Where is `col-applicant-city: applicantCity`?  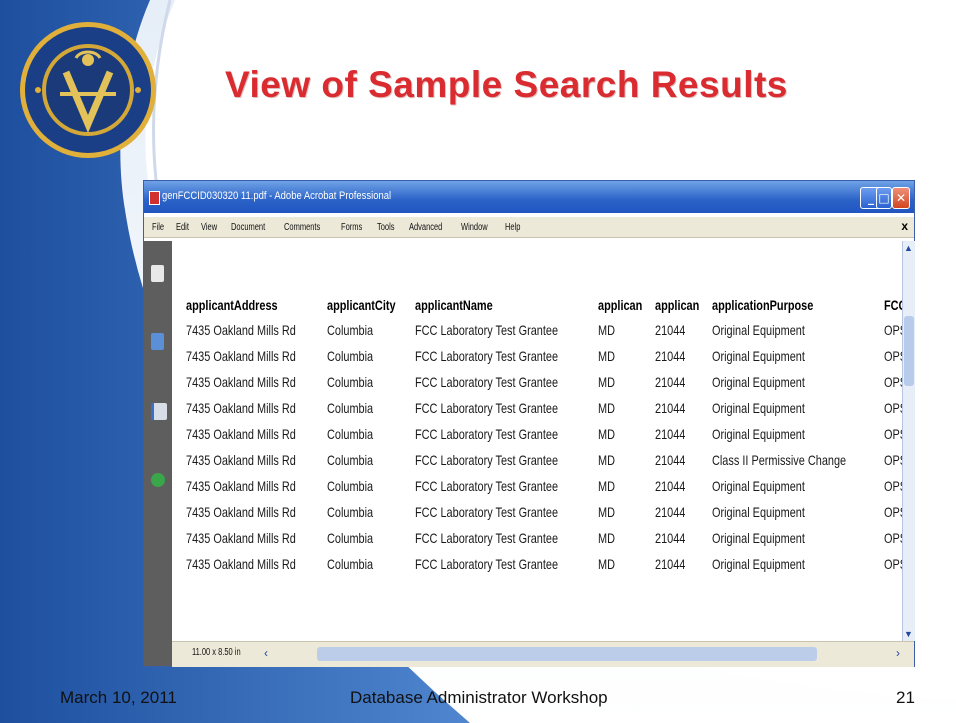 col-applicant-city: applicantCity is located at coordinates (361, 305).